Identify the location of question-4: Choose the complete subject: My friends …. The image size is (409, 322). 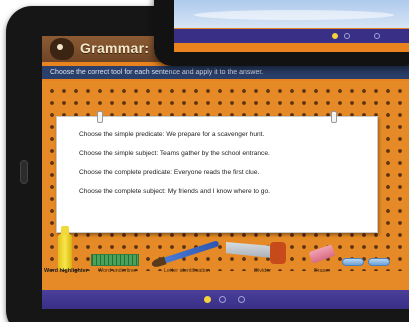
(223, 191).